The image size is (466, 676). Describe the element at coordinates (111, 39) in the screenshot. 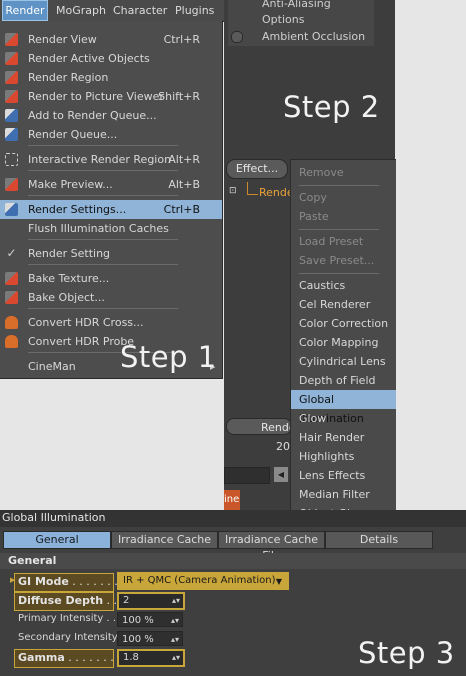

I see `menu-item-render-view: Render View Ctrl+R` at that location.